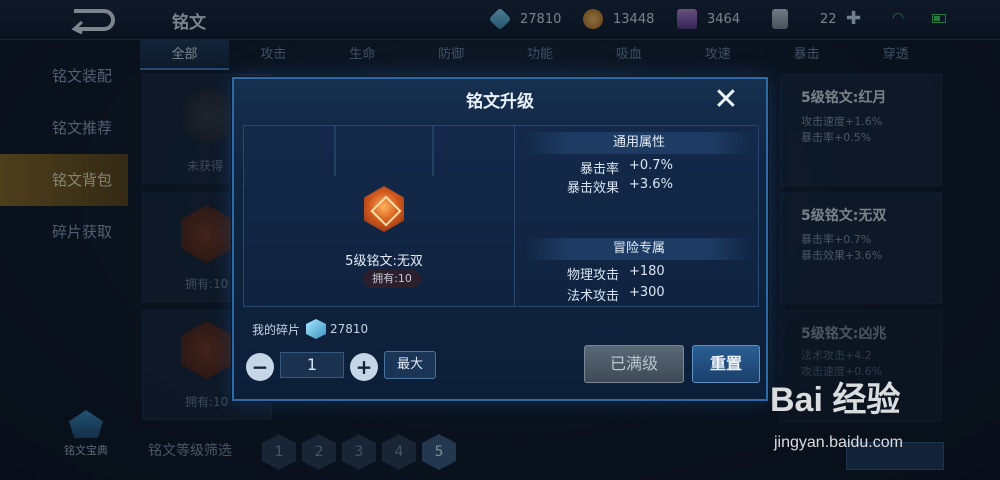 The width and height of the screenshot is (1000, 480). Describe the element at coordinates (500, 102) in the screenshot. I see `modal-title: 铭文升级` at that location.